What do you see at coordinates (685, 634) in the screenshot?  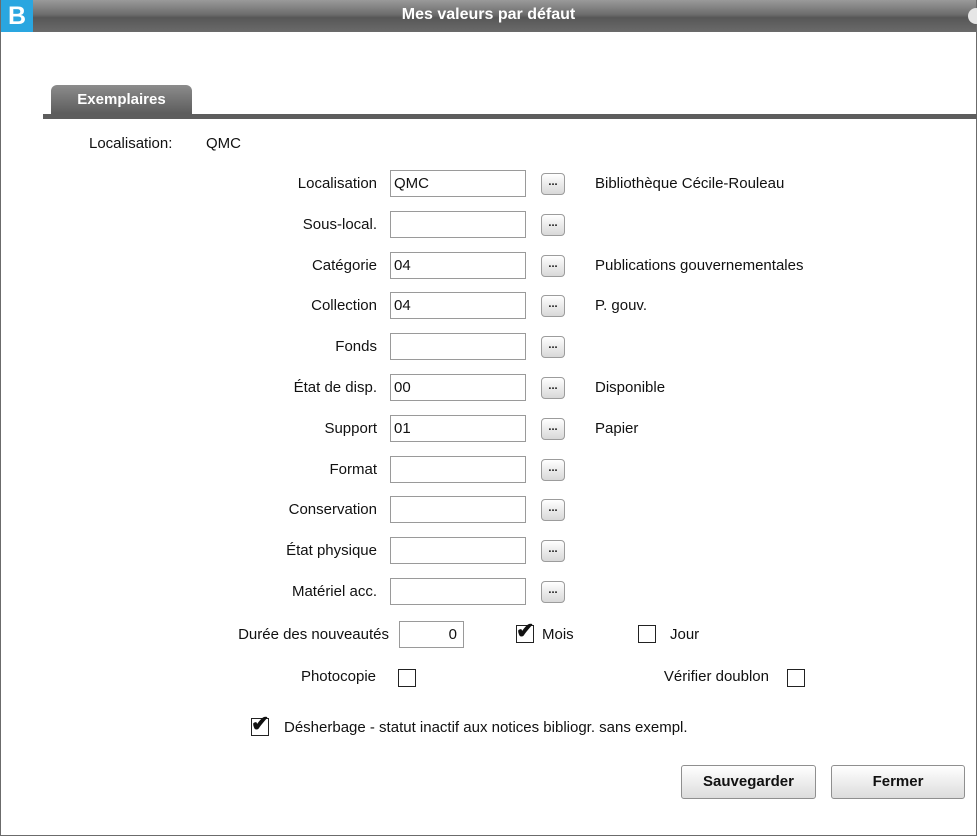 I see `jour-label: Jour` at bounding box center [685, 634].